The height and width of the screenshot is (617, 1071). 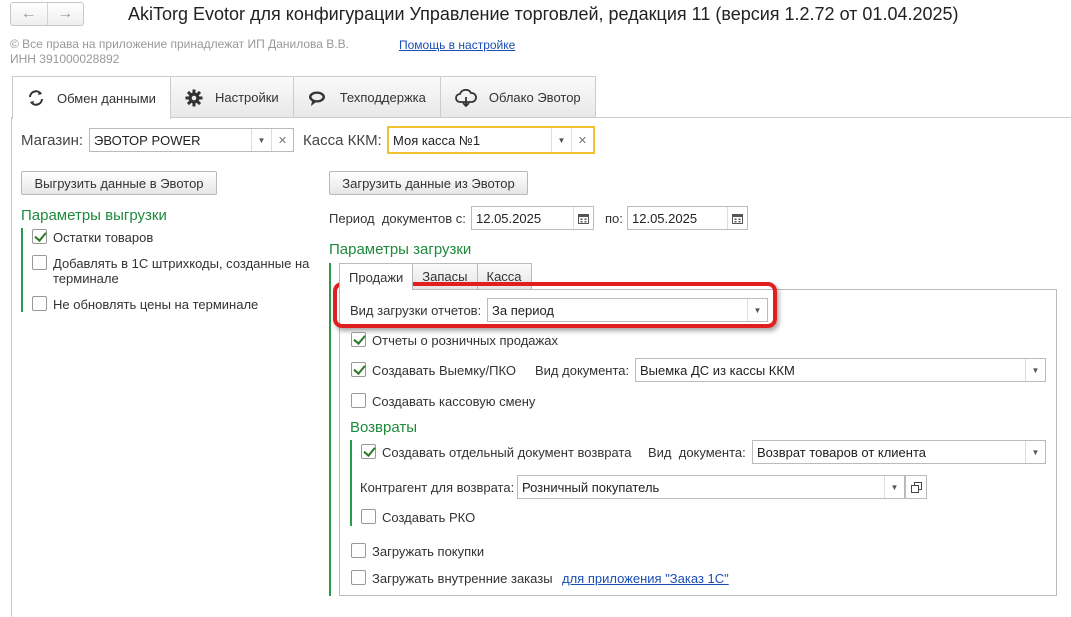 What do you see at coordinates (507, 452) in the screenshot?
I see `separate-return-label: Создавать отдельный документ возврата` at bounding box center [507, 452].